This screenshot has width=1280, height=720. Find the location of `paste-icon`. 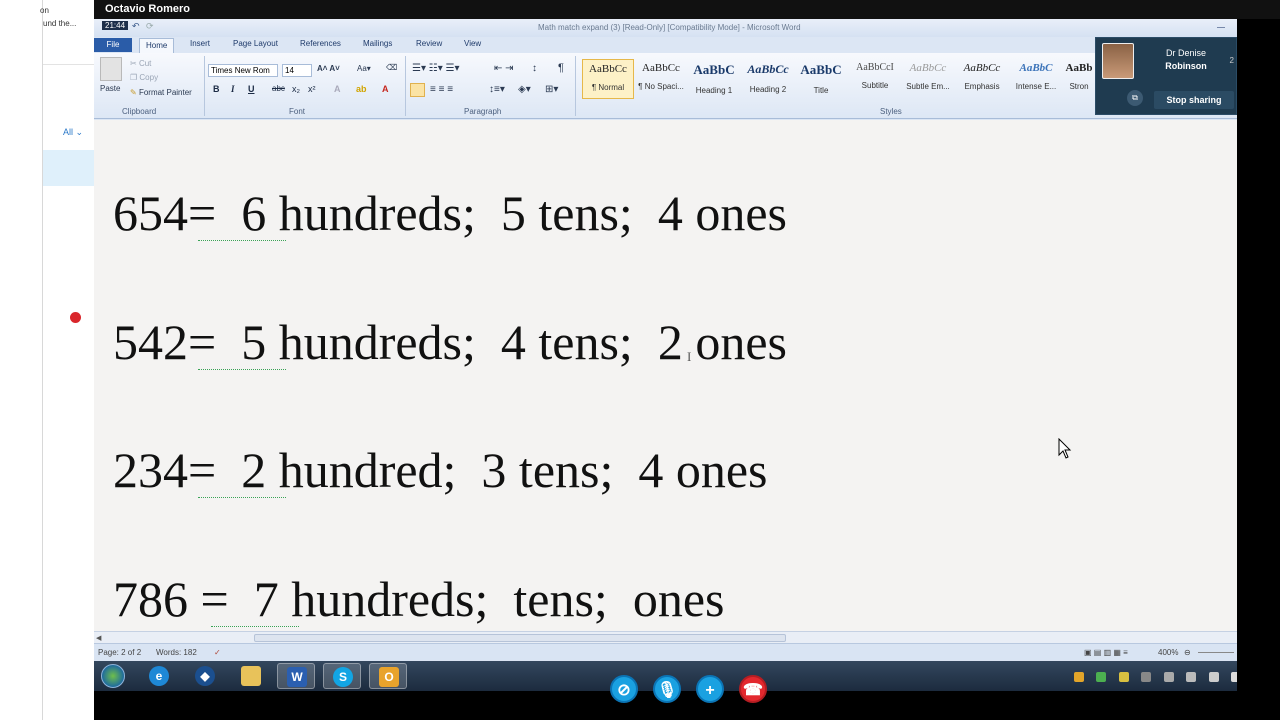

paste-icon is located at coordinates (111, 69).